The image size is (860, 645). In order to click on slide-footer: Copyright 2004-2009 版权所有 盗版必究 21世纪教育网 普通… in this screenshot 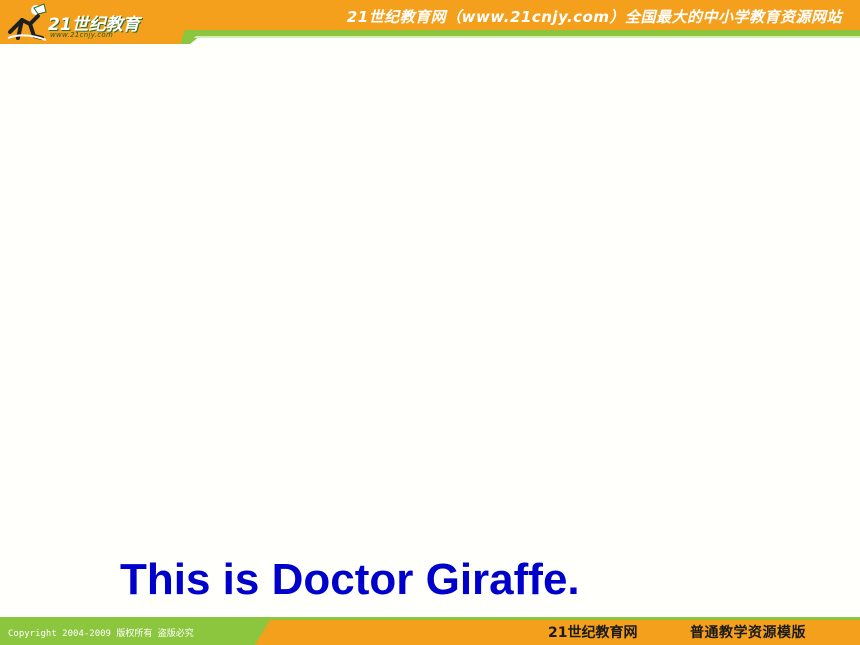, I will do `click(430, 631)`.